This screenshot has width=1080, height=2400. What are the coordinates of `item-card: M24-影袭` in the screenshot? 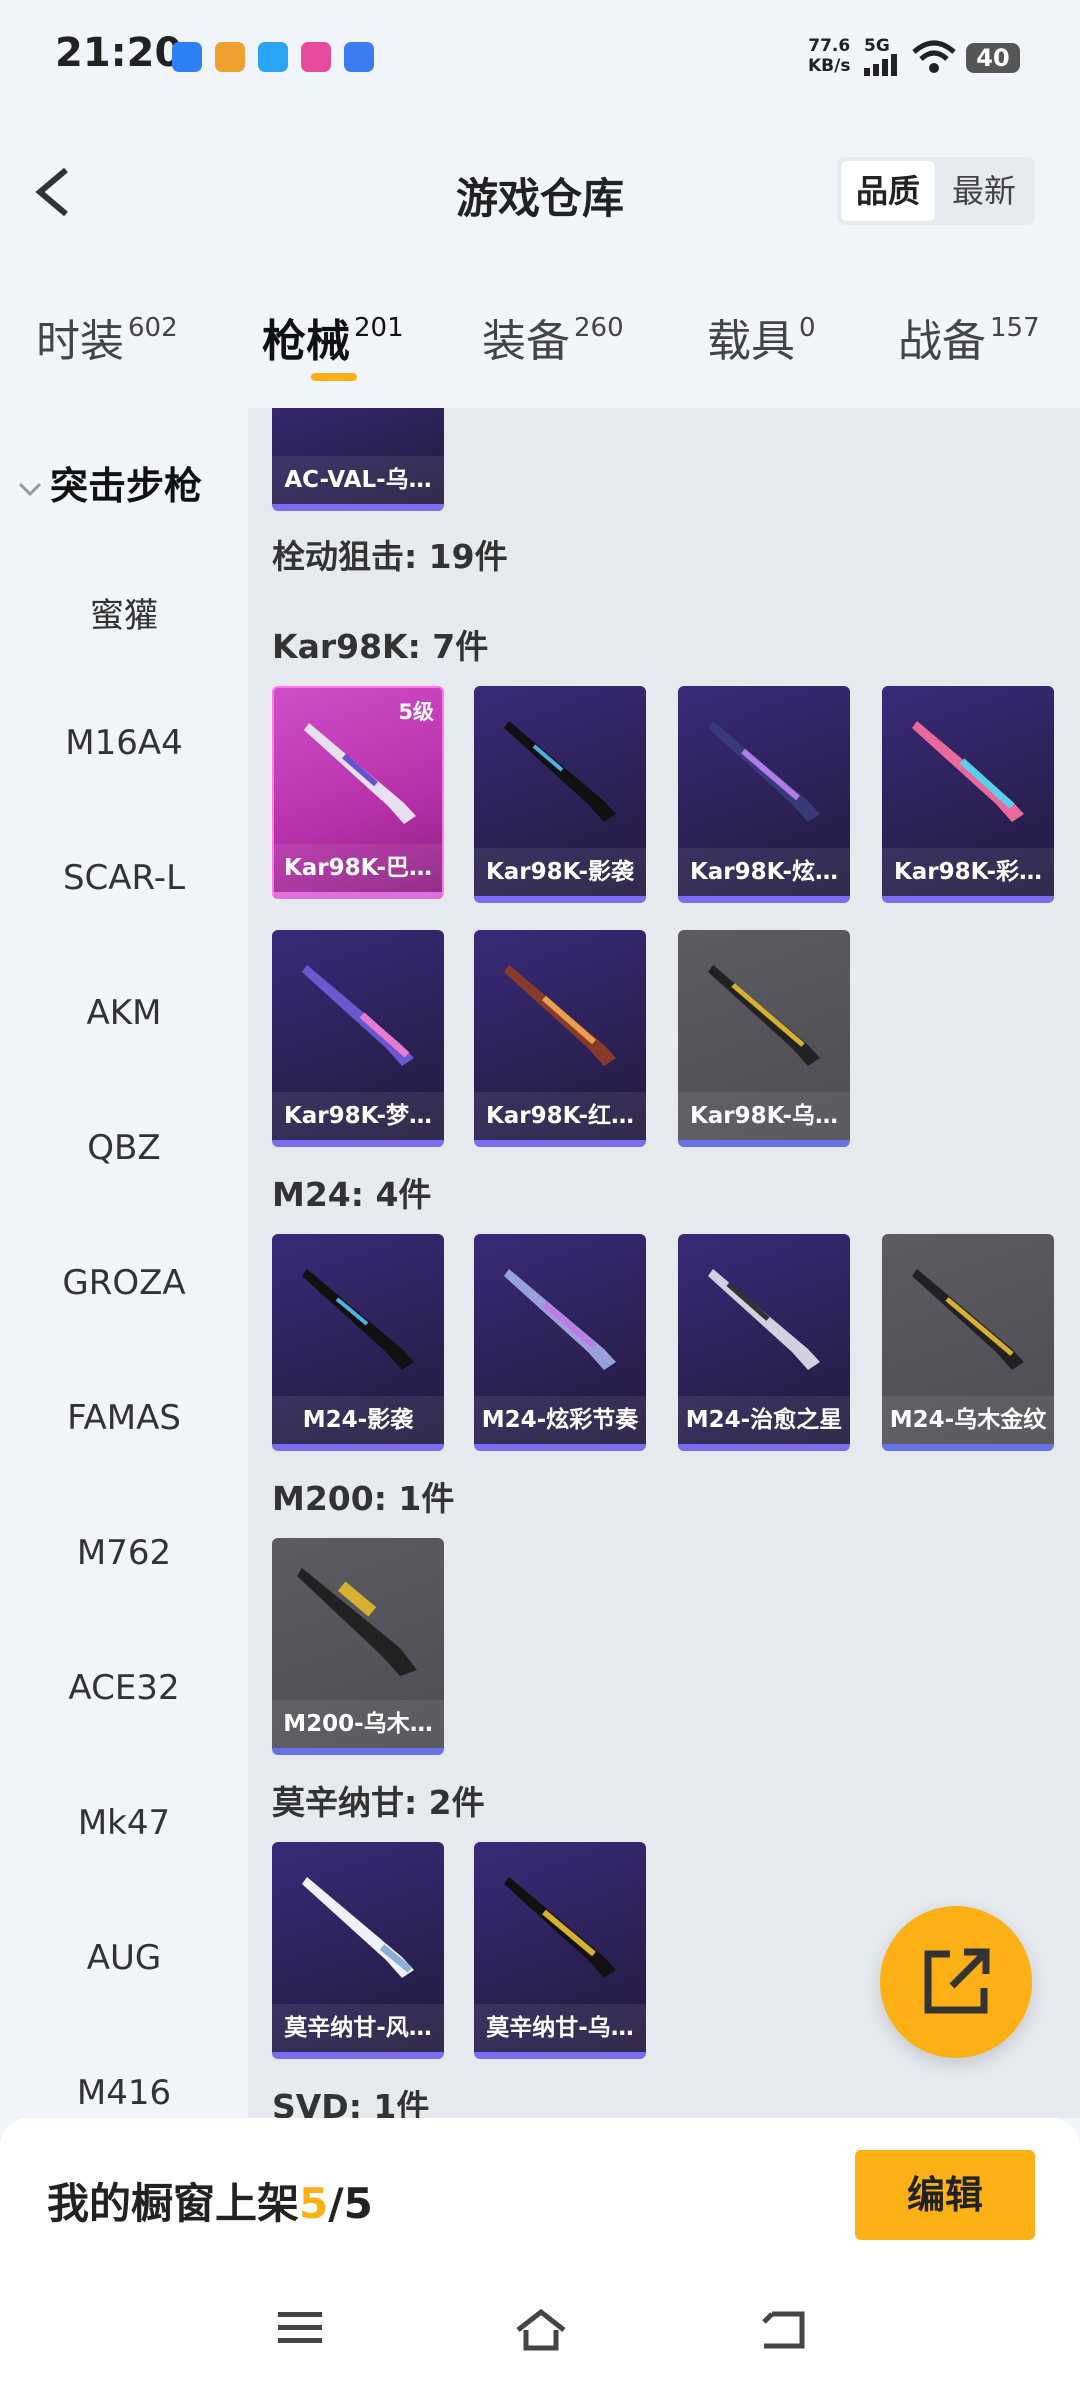 It's located at (358, 1342).